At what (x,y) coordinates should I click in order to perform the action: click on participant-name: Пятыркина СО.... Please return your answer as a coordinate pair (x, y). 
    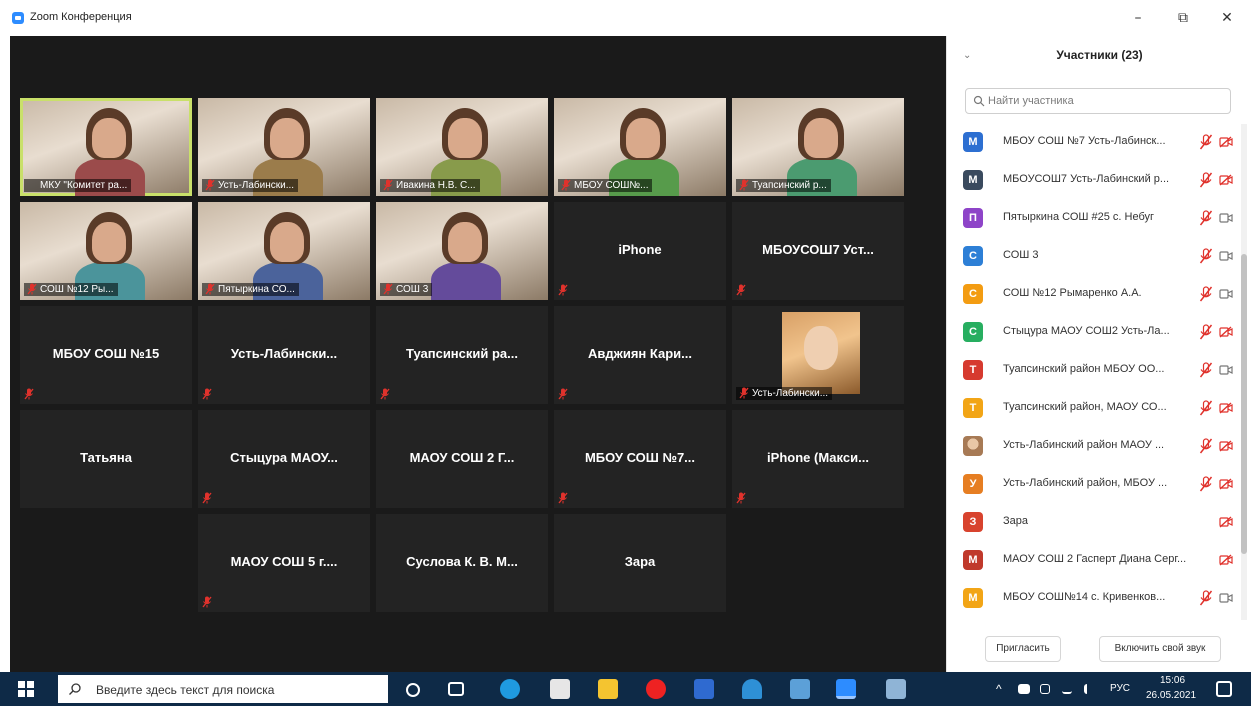
    Looking at the image, I should click on (256, 289).